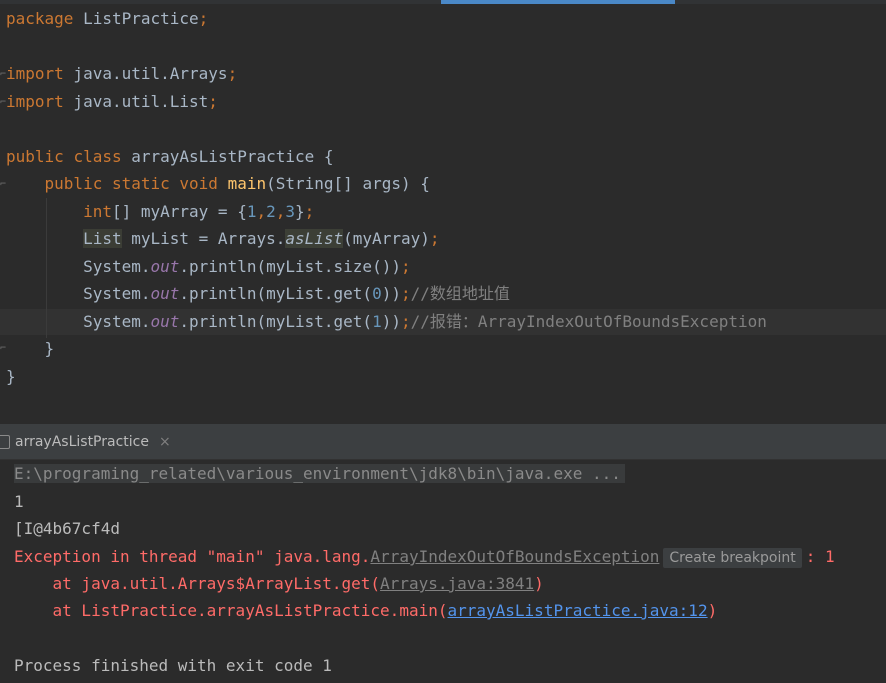  What do you see at coordinates (271, 211) in the screenshot?
I see `number-literal: 2` at bounding box center [271, 211].